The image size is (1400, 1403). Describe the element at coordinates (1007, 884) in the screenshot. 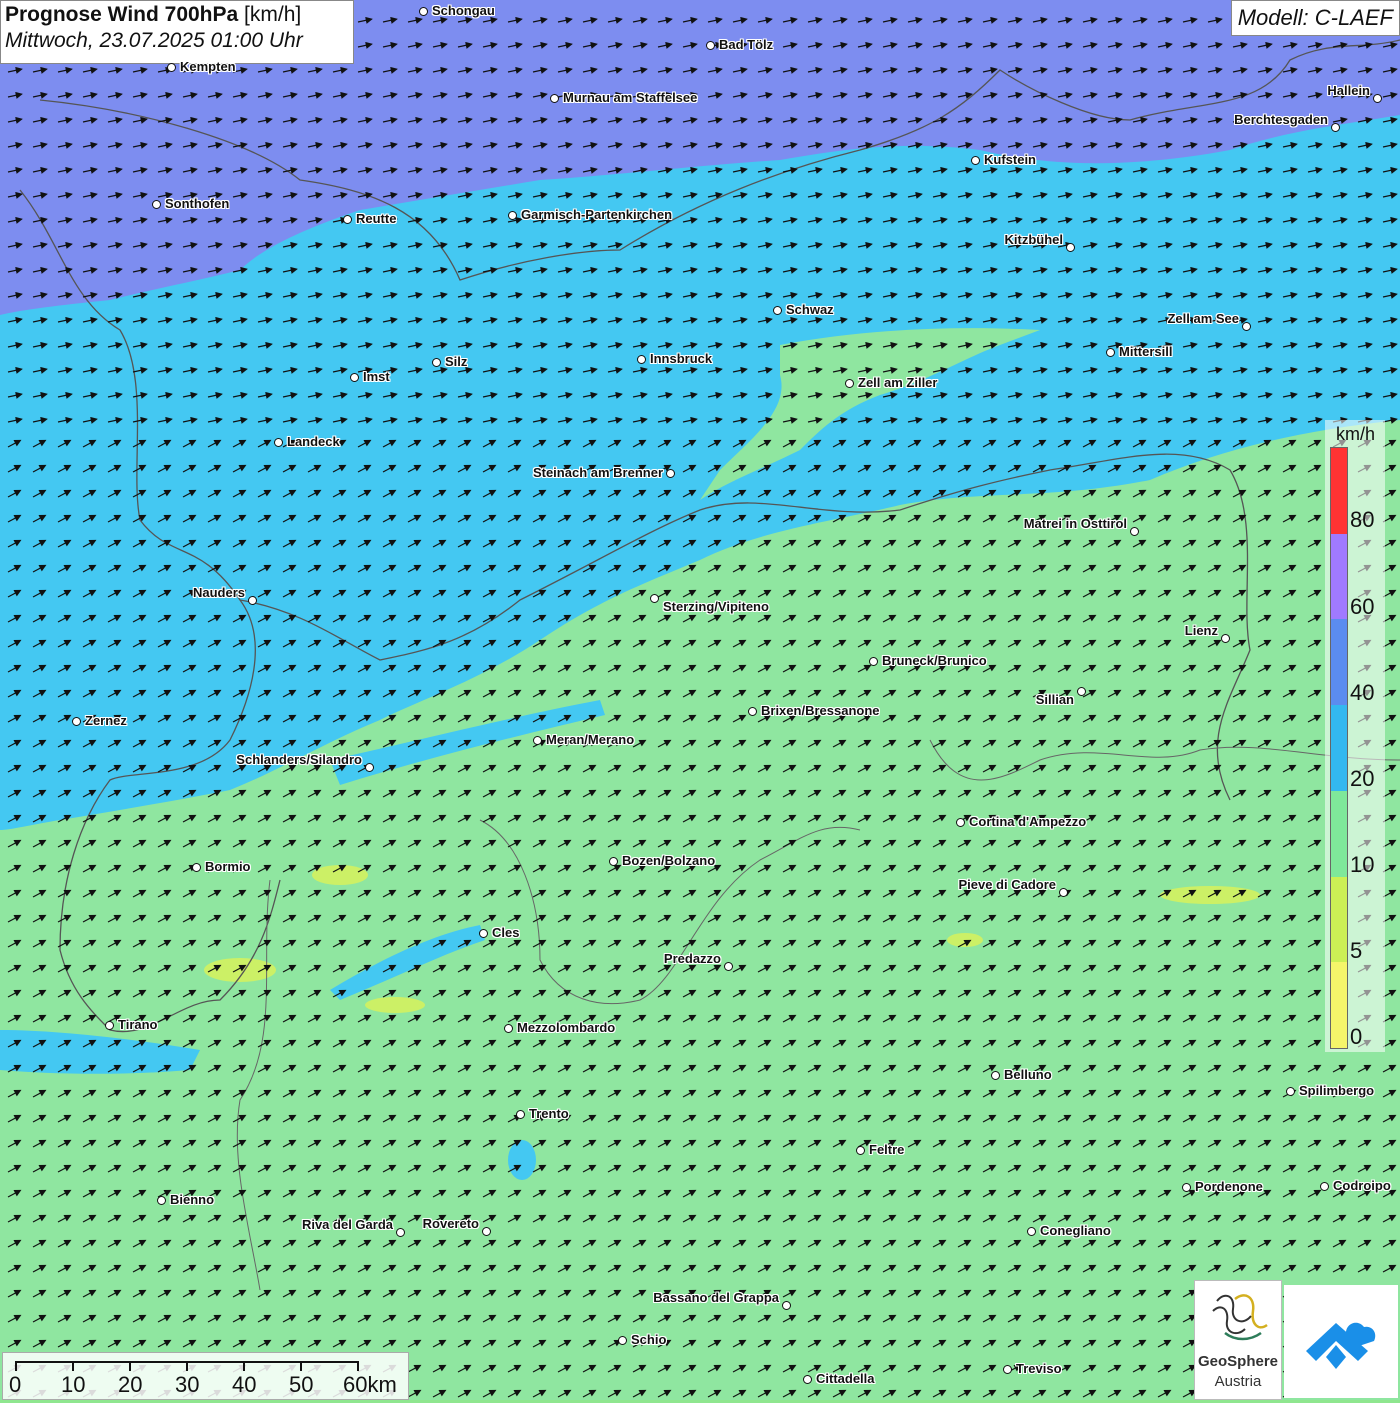

I see `city-label: Pieve di Cadore` at that location.